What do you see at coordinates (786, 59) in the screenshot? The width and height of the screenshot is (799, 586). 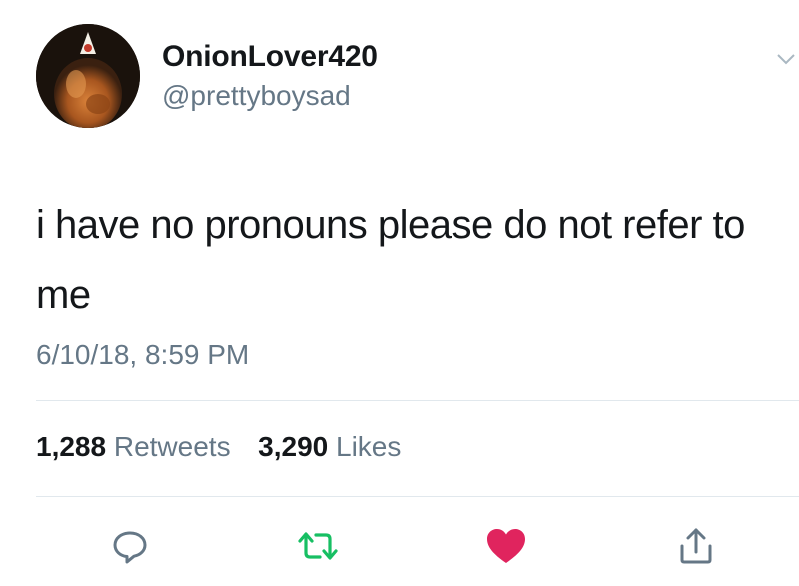 I see `chevron-down-icon` at bounding box center [786, 59].